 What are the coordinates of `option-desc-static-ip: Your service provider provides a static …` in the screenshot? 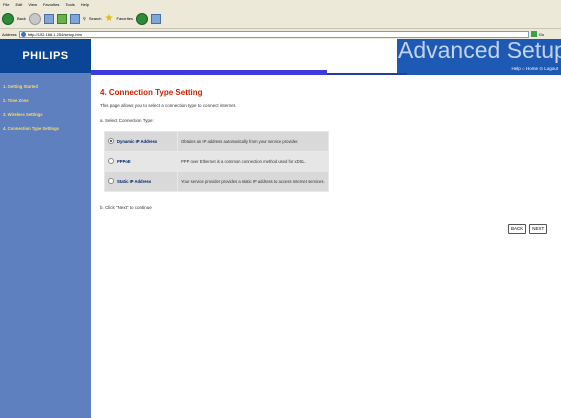 It's located at (253, 181).